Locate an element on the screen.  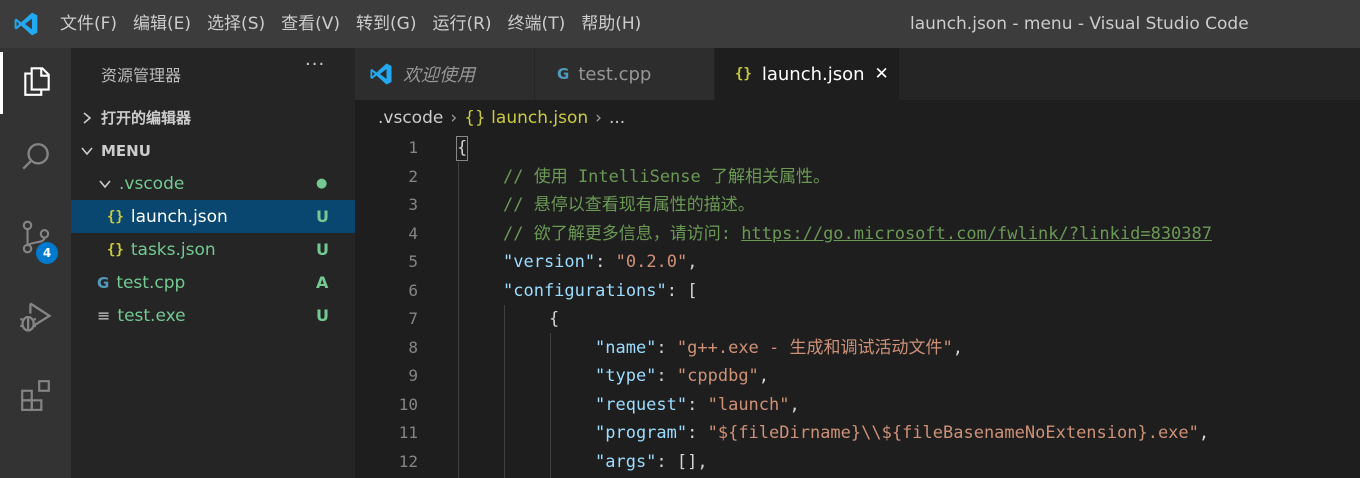
tree-item-vscode-folder: .vscode ● is located at coordinates (213, 183).